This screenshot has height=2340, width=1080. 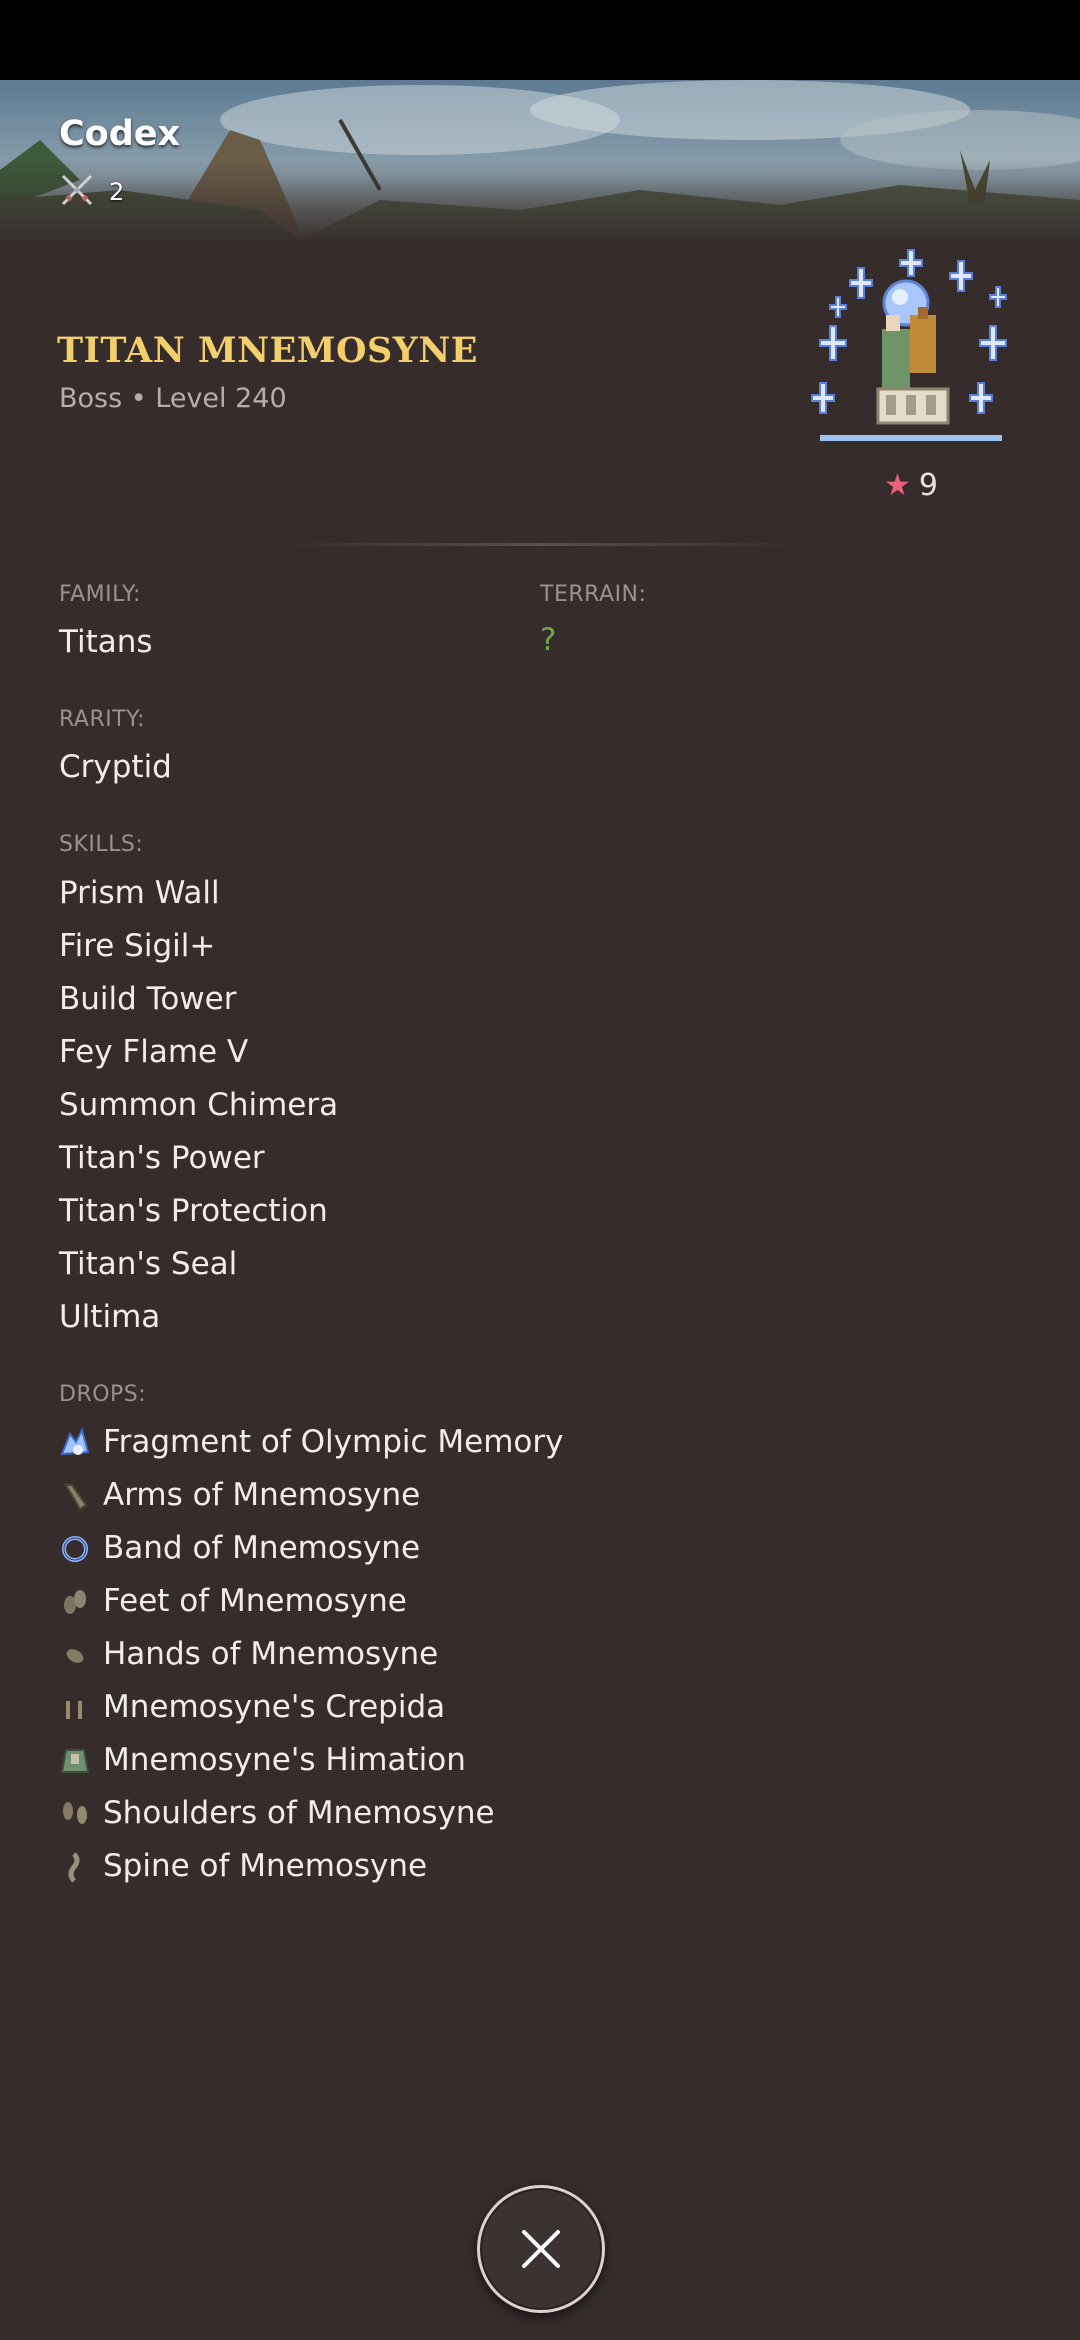 What do you see at coordinates (75, 1867) in the screenshot?
I see `spine-icon` at bounding box center [75, 1867].